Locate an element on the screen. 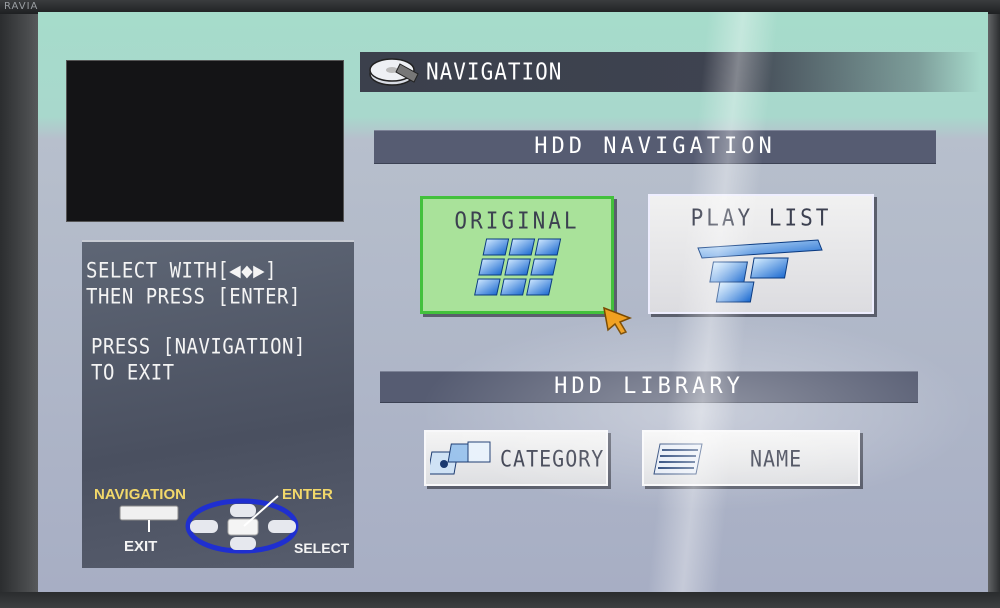  original-tile: ORIGINAL is located at coordinates (517, 255).